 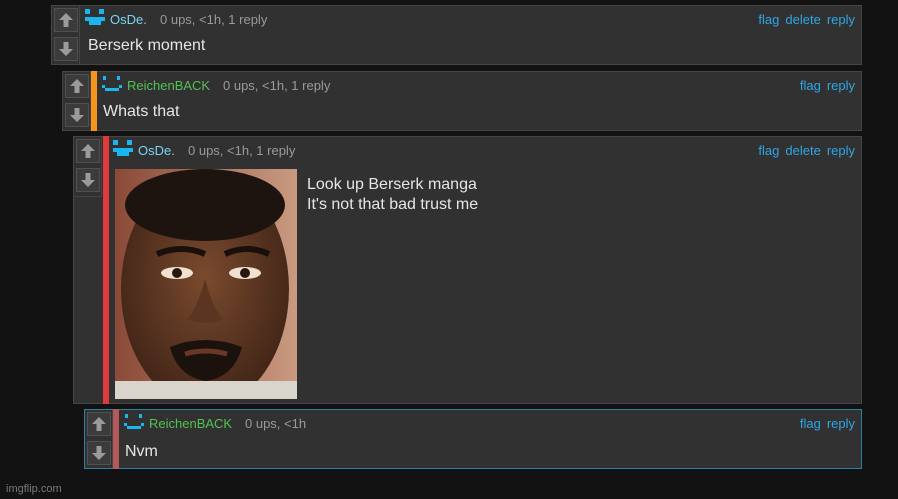 I want to click on meme-image, so click(x=206, y=284).